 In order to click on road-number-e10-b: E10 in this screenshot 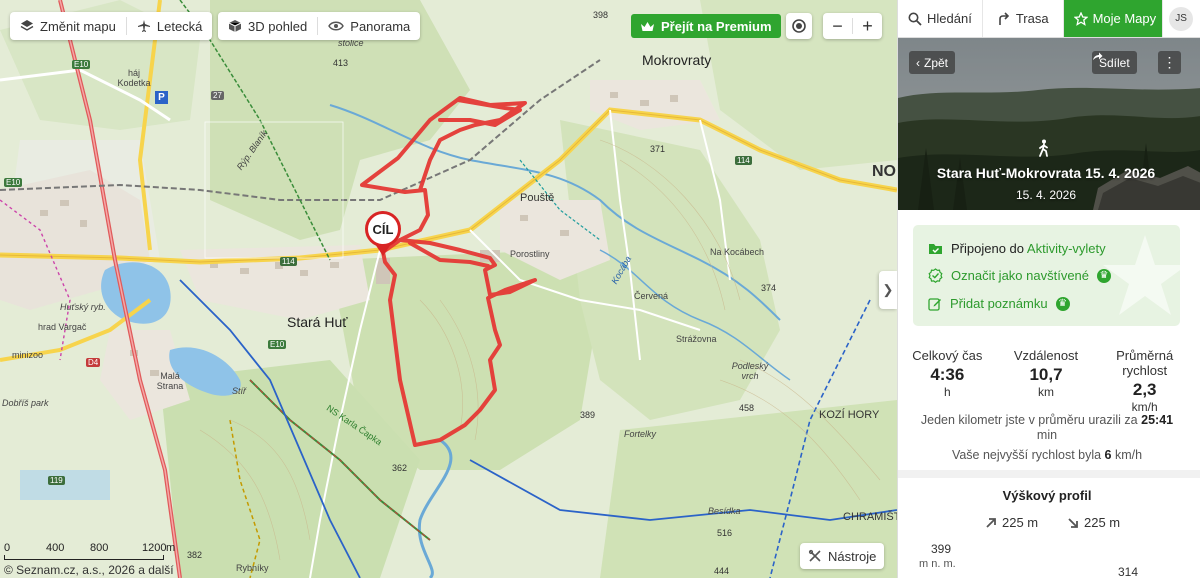, I will do `click(13, 182)`.